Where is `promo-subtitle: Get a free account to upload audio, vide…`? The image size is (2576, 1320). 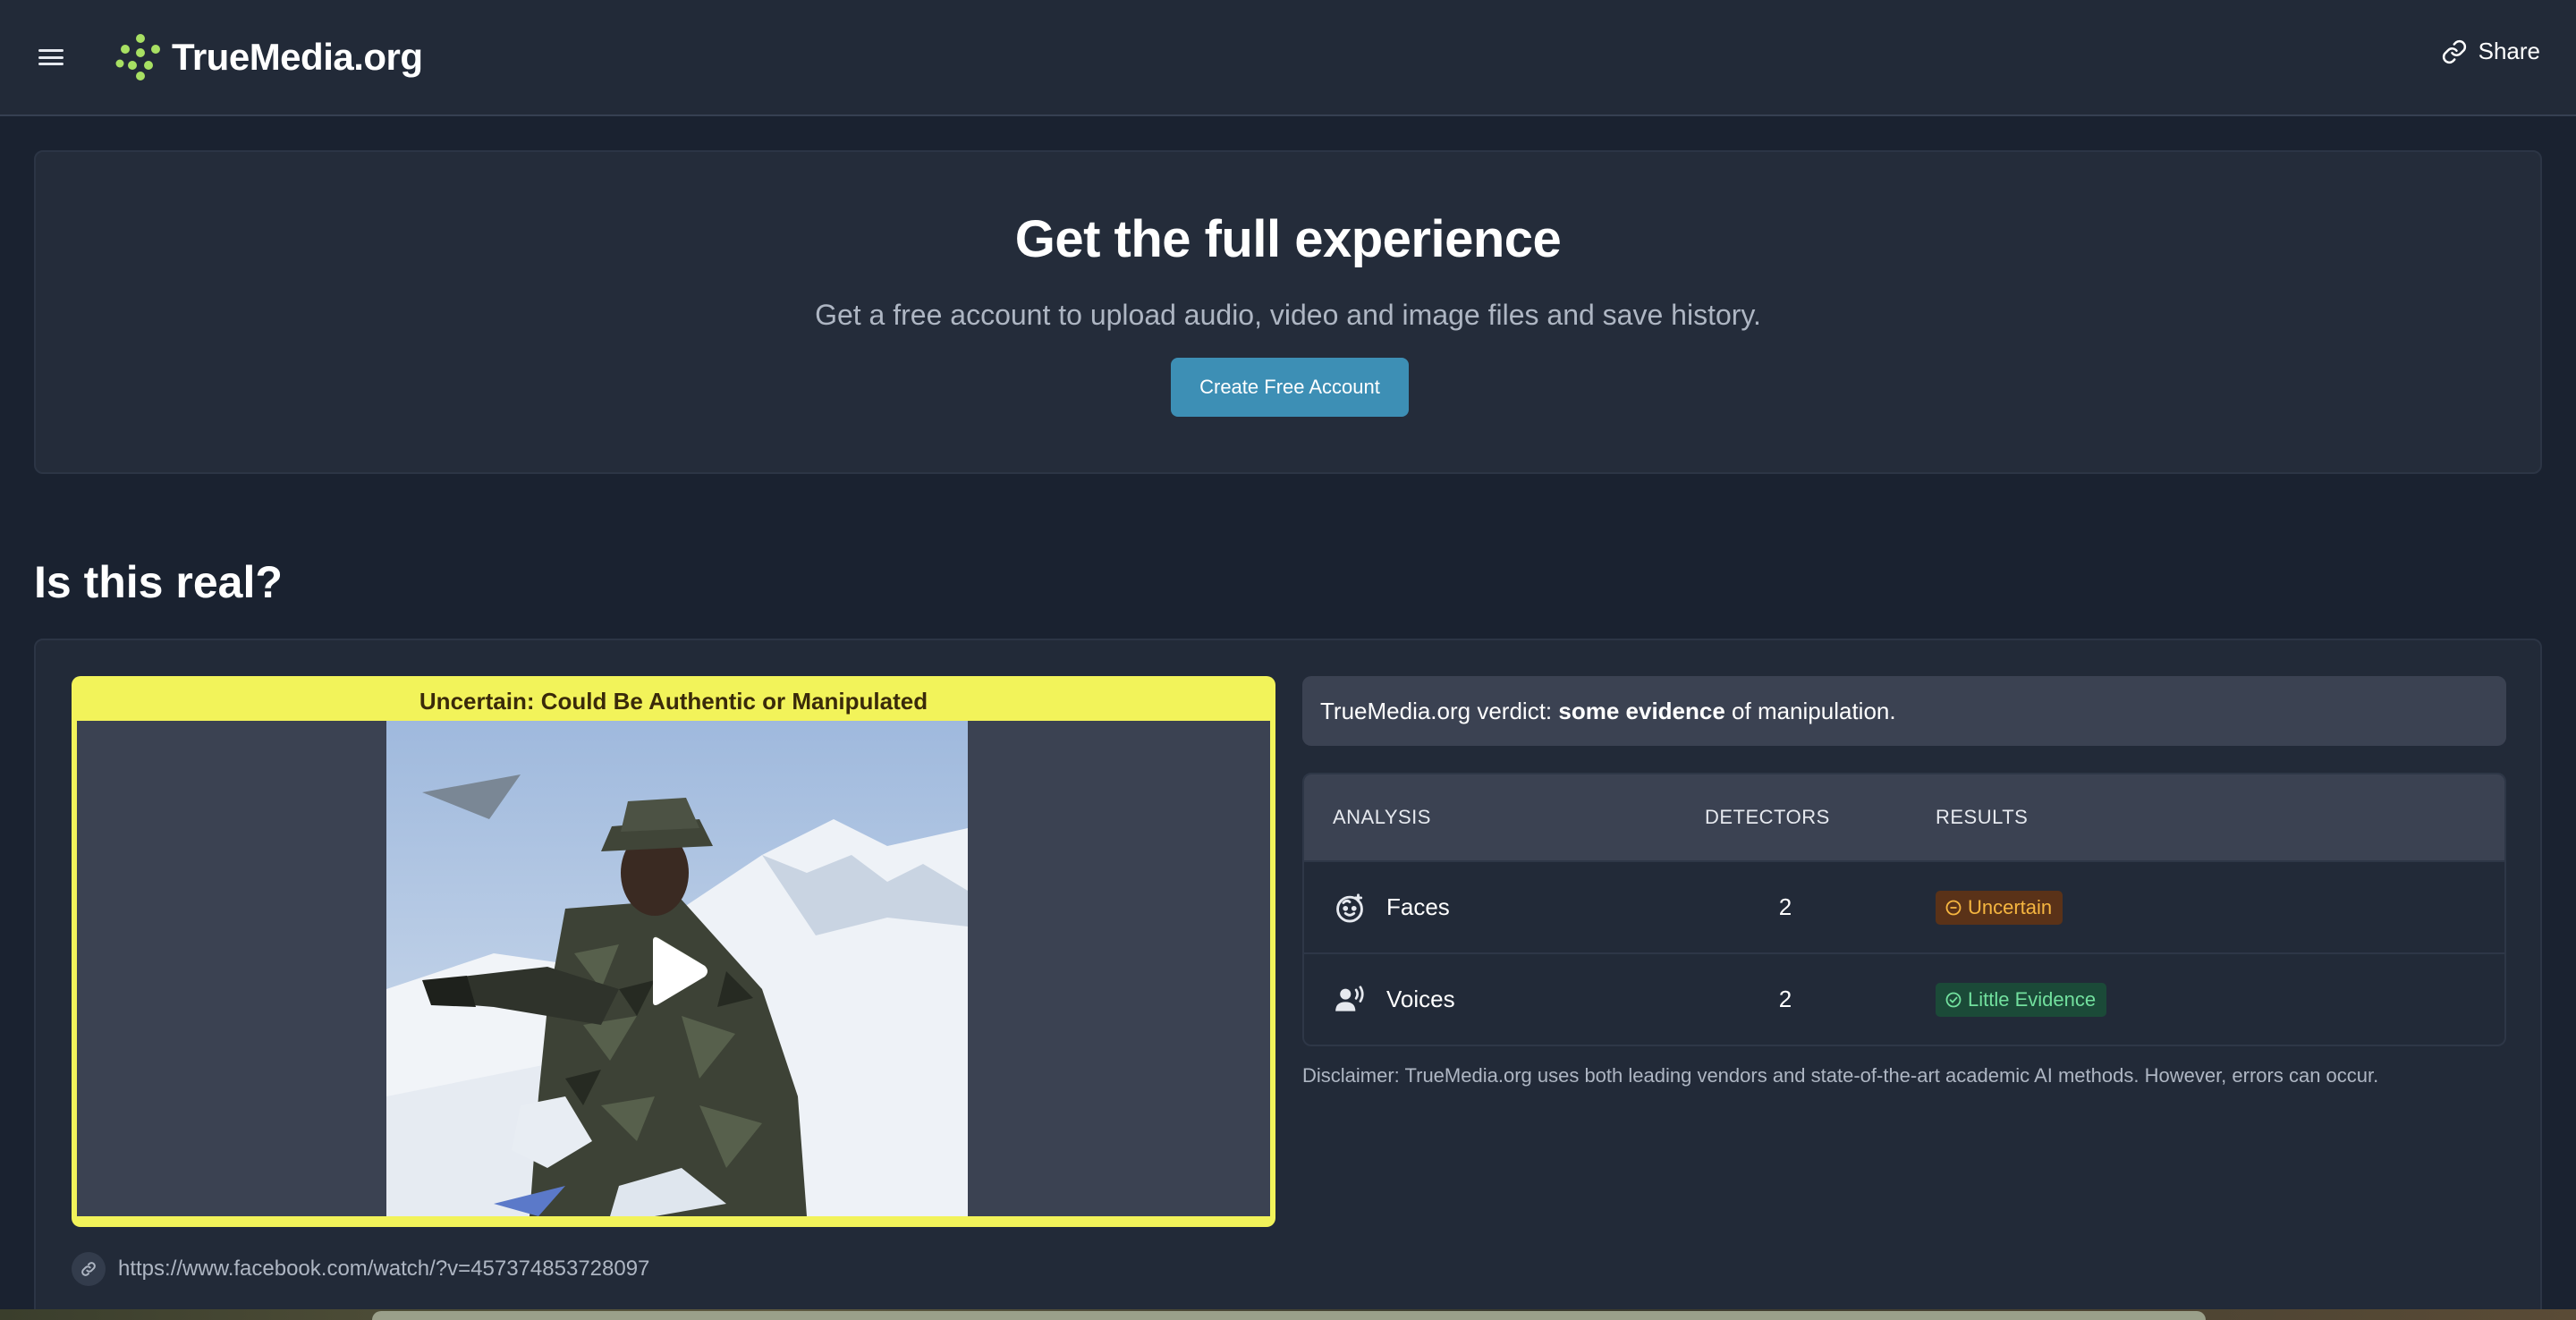 promo-subtitle: Get a free account to upload audio, vide… is located at coordinates (1288, 315).